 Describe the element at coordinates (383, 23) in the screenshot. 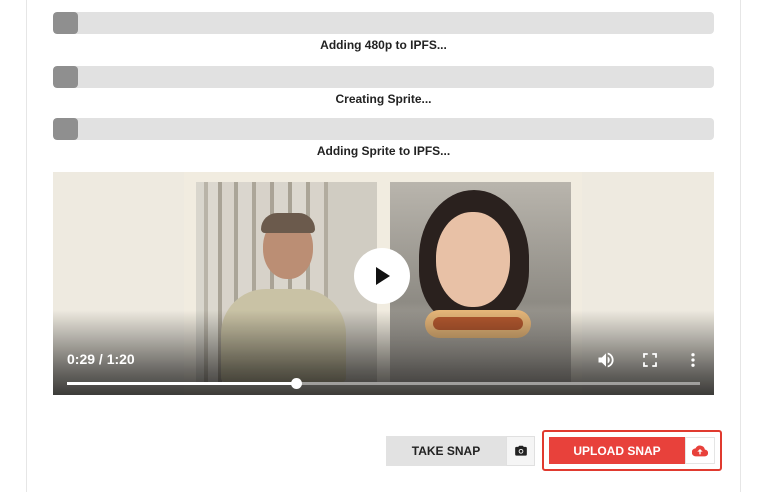

I see `progress-bar-480p` at that location.